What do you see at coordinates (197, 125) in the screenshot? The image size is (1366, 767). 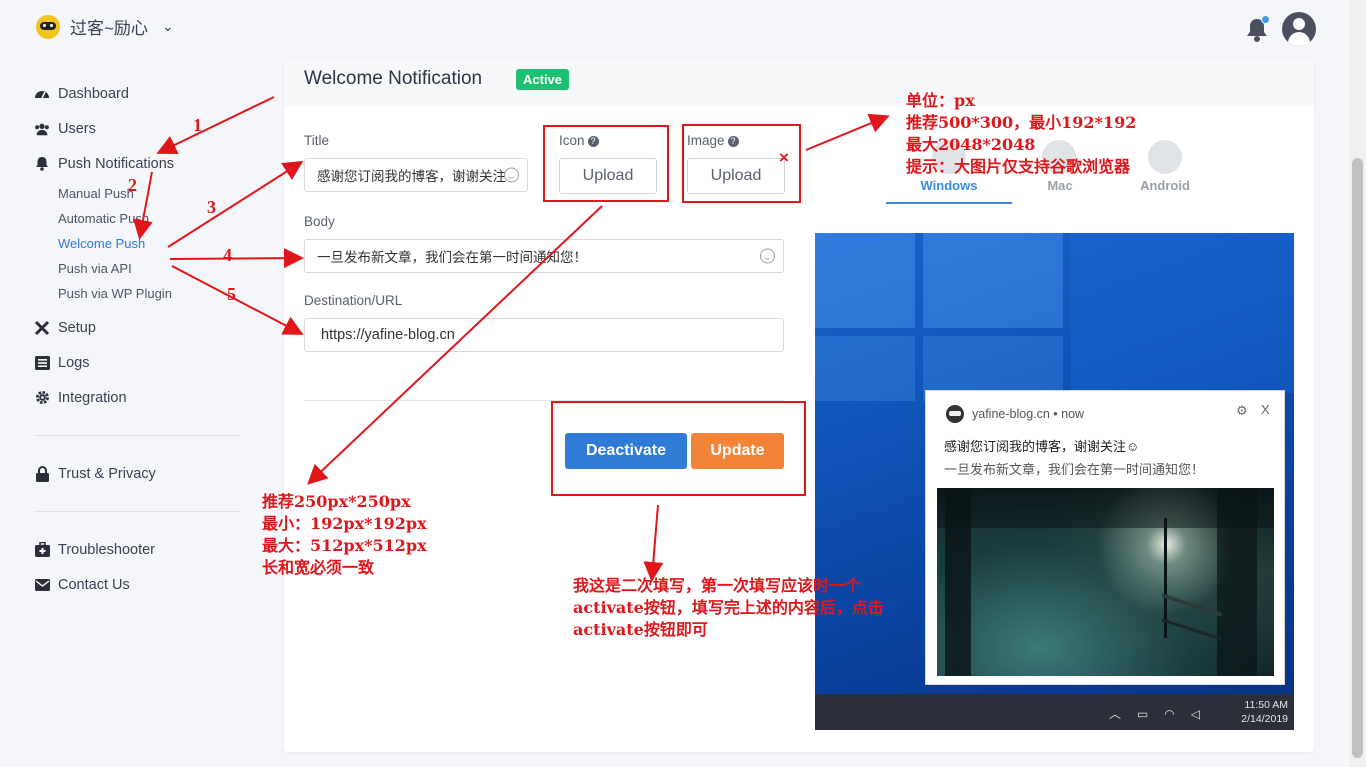 I see `annotation-number: 1` at bounding box center [197, 125].